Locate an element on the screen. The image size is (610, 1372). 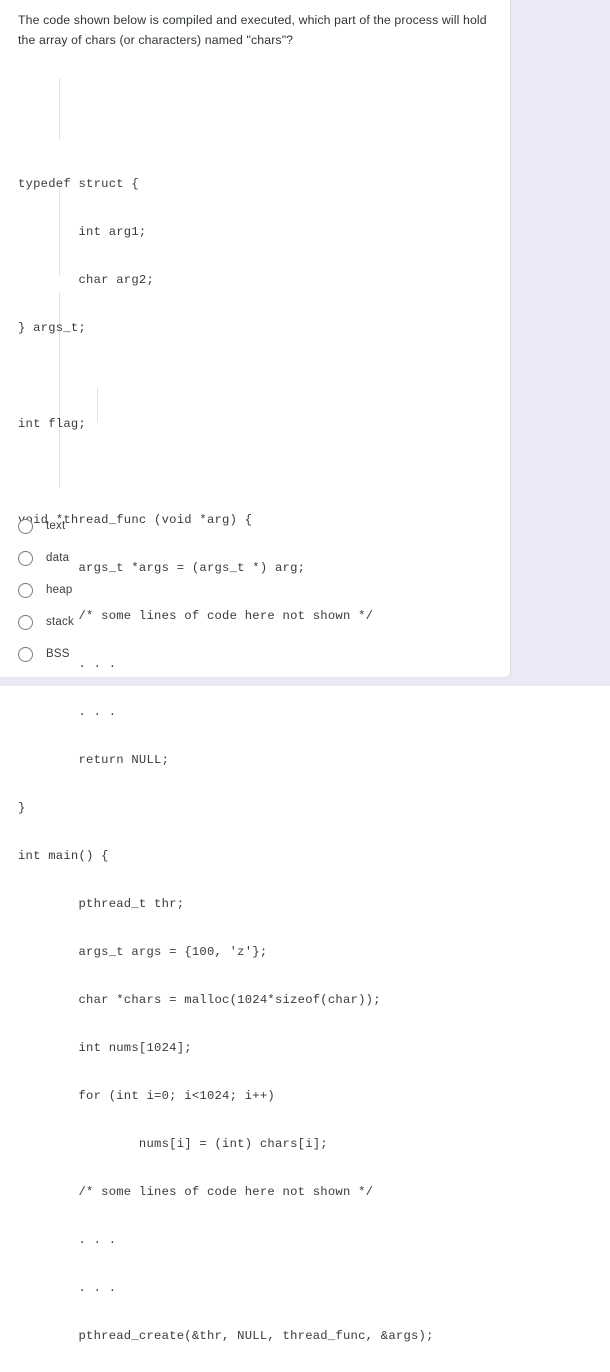
code-line: return NULL; is located at coordinates (94, 760).